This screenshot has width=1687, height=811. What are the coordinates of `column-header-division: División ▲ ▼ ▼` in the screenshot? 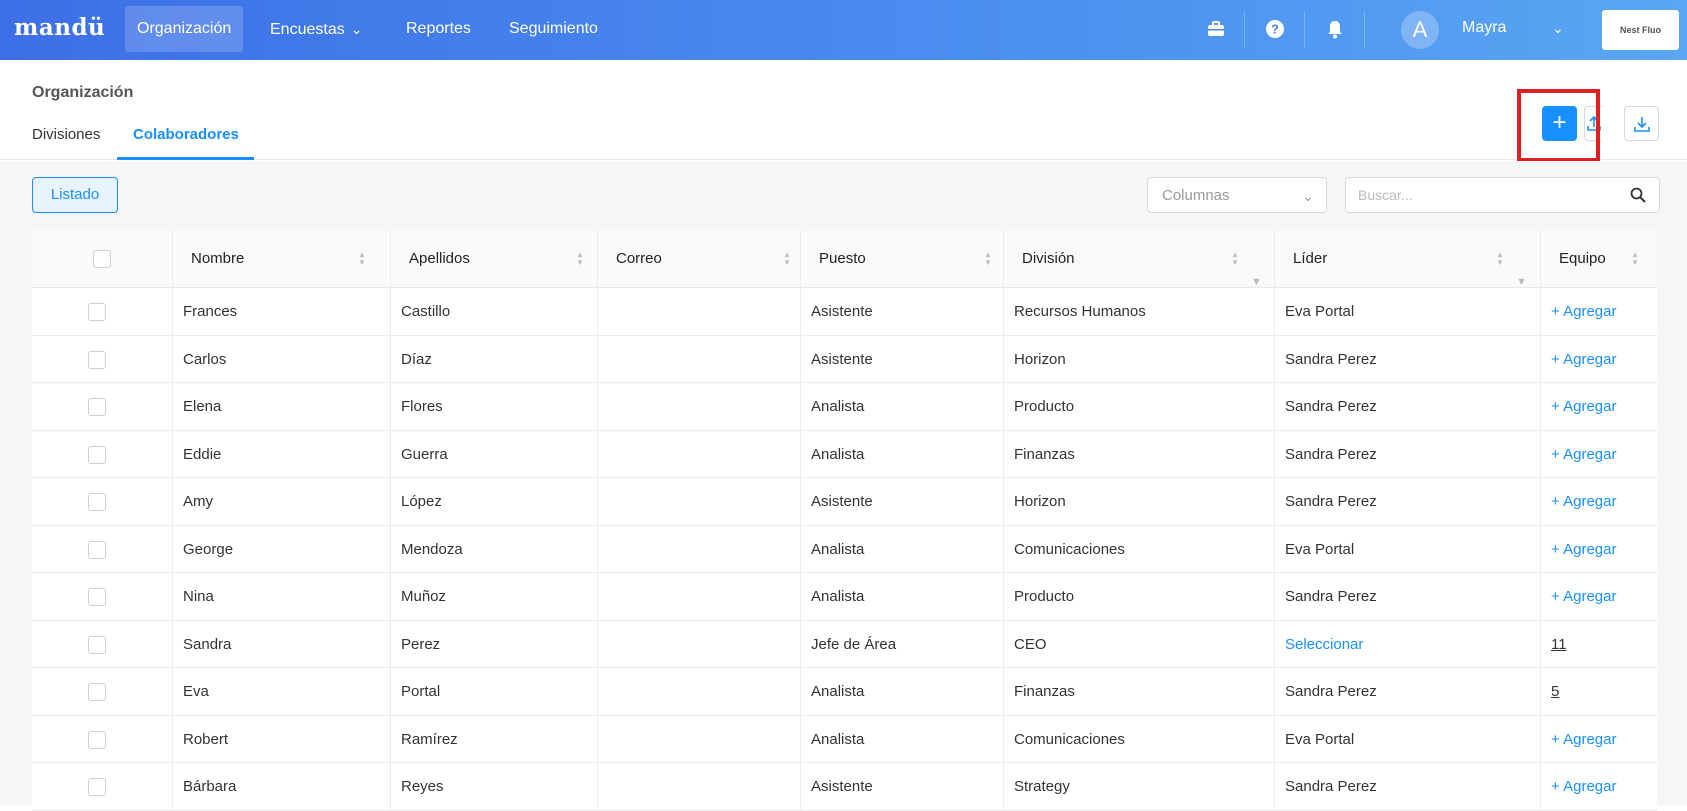 It's located at (1139, 259).